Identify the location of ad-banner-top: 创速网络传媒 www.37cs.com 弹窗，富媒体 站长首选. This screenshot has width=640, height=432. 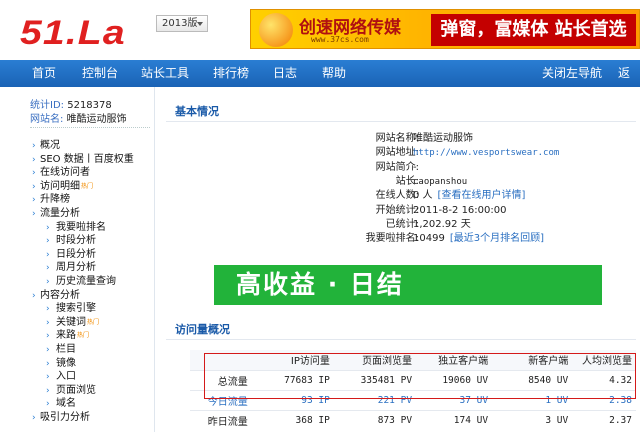
(445, 29).